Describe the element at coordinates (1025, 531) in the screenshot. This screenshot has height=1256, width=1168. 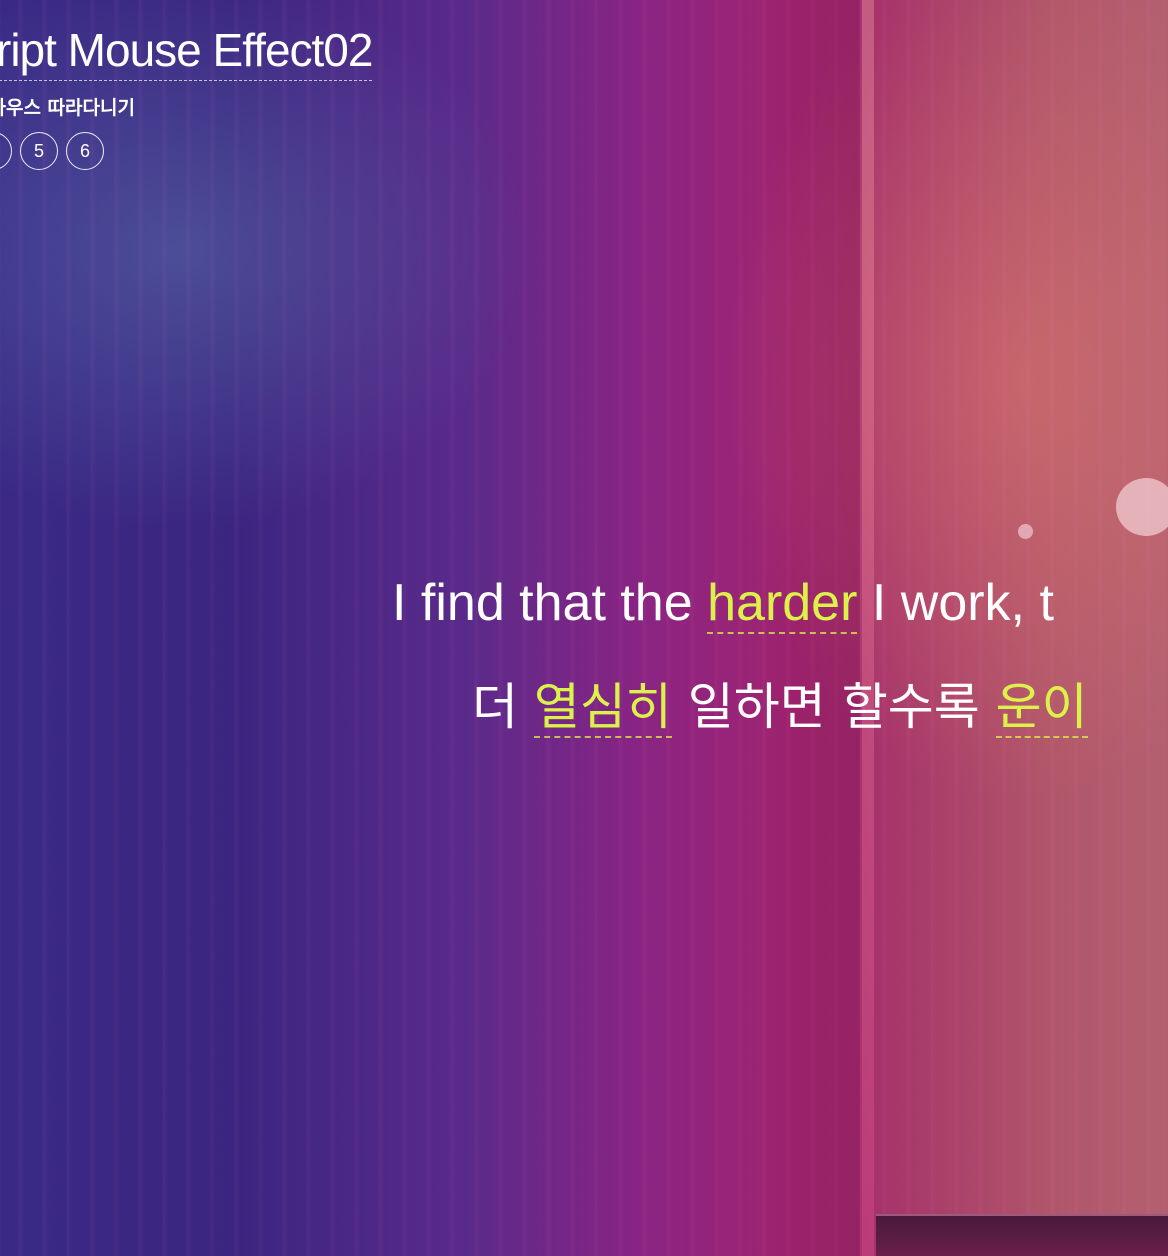
I see `mouse-cursor-circle-small` at that location.